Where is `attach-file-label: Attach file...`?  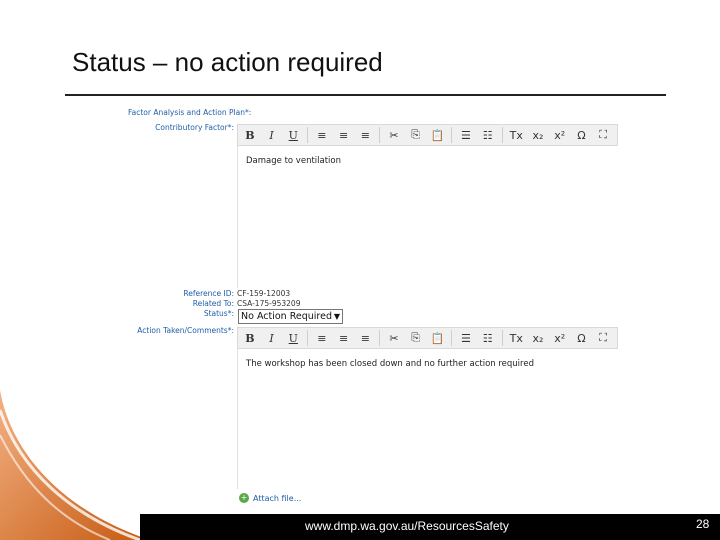 attach-file-label: Attach file... is located at coordinates (277, 498).